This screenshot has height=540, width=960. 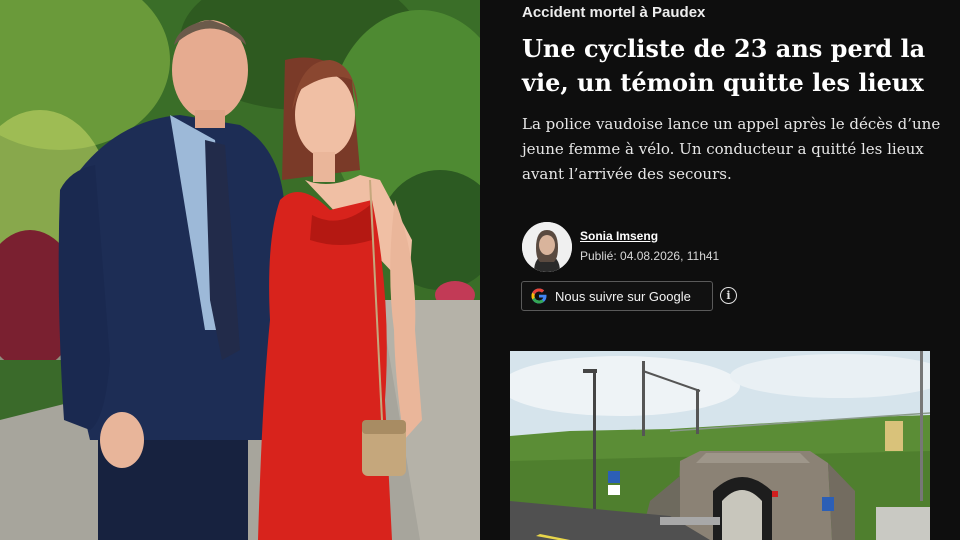 What do you see at coordinates (728, 295) in the screenshot?
I see `info-icon: i` at bounding box center [728, 295].